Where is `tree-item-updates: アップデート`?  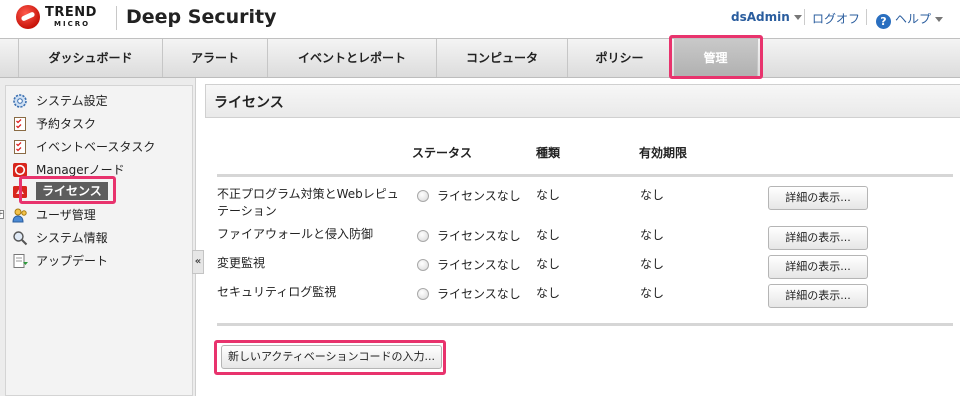
tree-item-updates: アップデート is located at coordinates (61, 261).